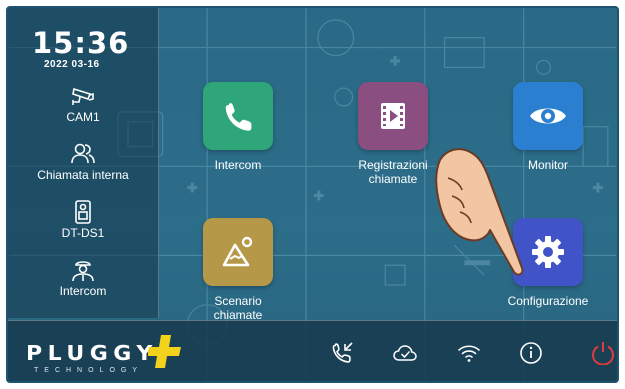 The height and width of the screenshot is (389, 625). I want to click on pointing-hand-icon, so click(479, 212).